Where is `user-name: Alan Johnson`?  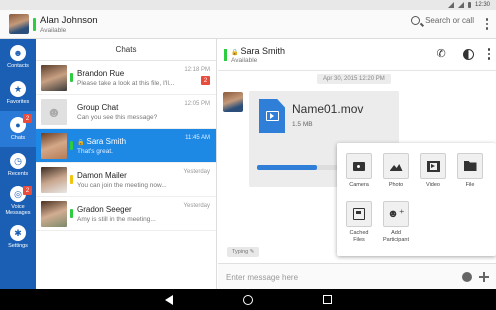 user-name: Alan Johnson is located at coordinates (69, 20).